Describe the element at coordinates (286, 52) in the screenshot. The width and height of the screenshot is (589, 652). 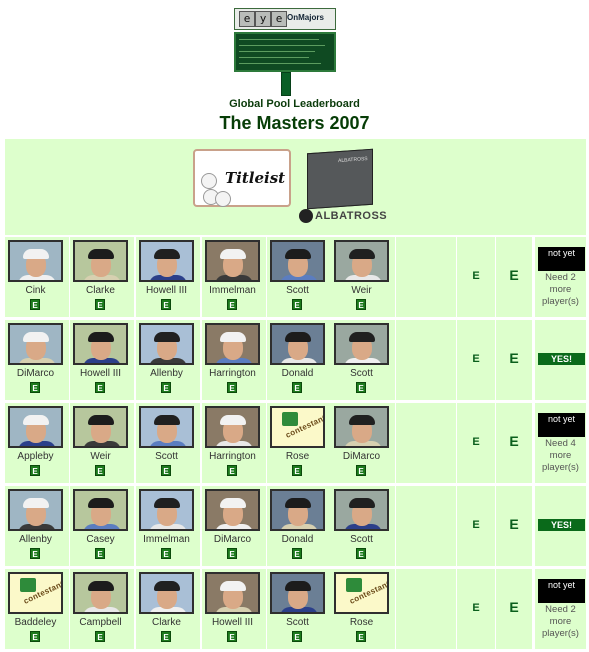
I see `eye-on-majors-logo: e y e OnMajors` at that location.